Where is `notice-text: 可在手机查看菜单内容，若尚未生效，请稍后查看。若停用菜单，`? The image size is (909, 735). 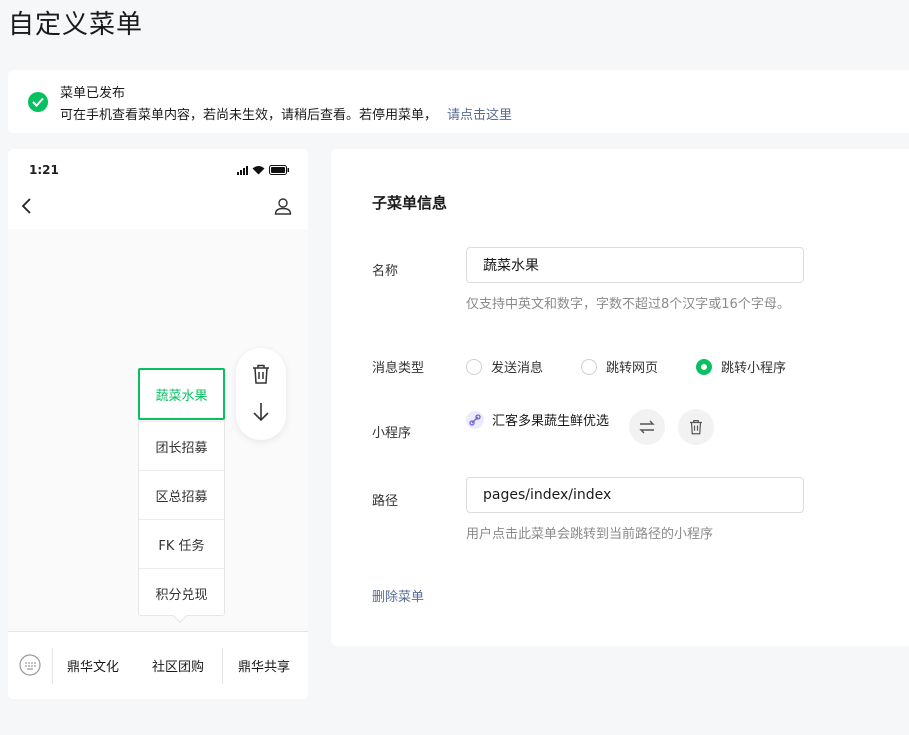
notice-text: 可在手机查看菜单内容，若尚未生效，请稍后查看。若停用菜单， is located at coordinates (249, 115).